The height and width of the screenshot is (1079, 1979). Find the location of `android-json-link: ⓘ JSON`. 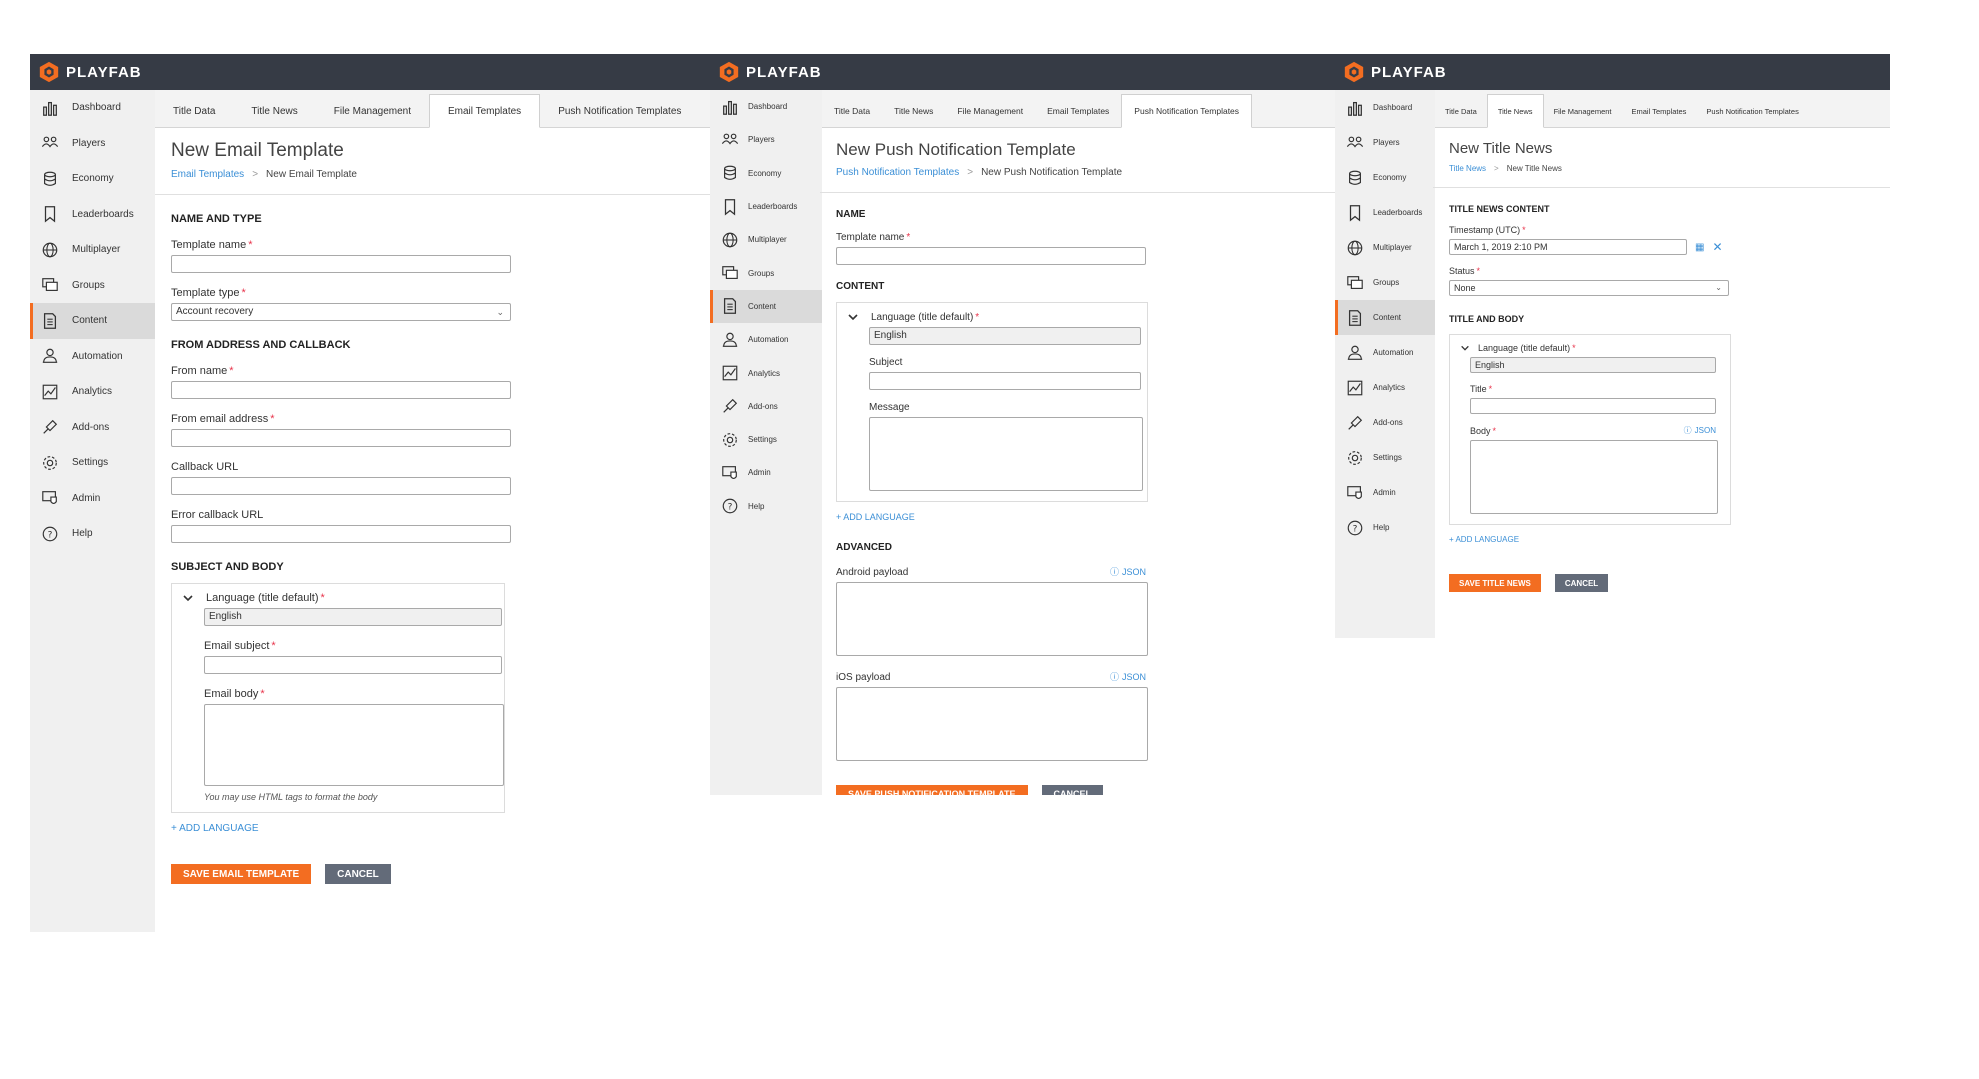

android-json-link: ⓘ JSON is located at coordinates (1128, 571).